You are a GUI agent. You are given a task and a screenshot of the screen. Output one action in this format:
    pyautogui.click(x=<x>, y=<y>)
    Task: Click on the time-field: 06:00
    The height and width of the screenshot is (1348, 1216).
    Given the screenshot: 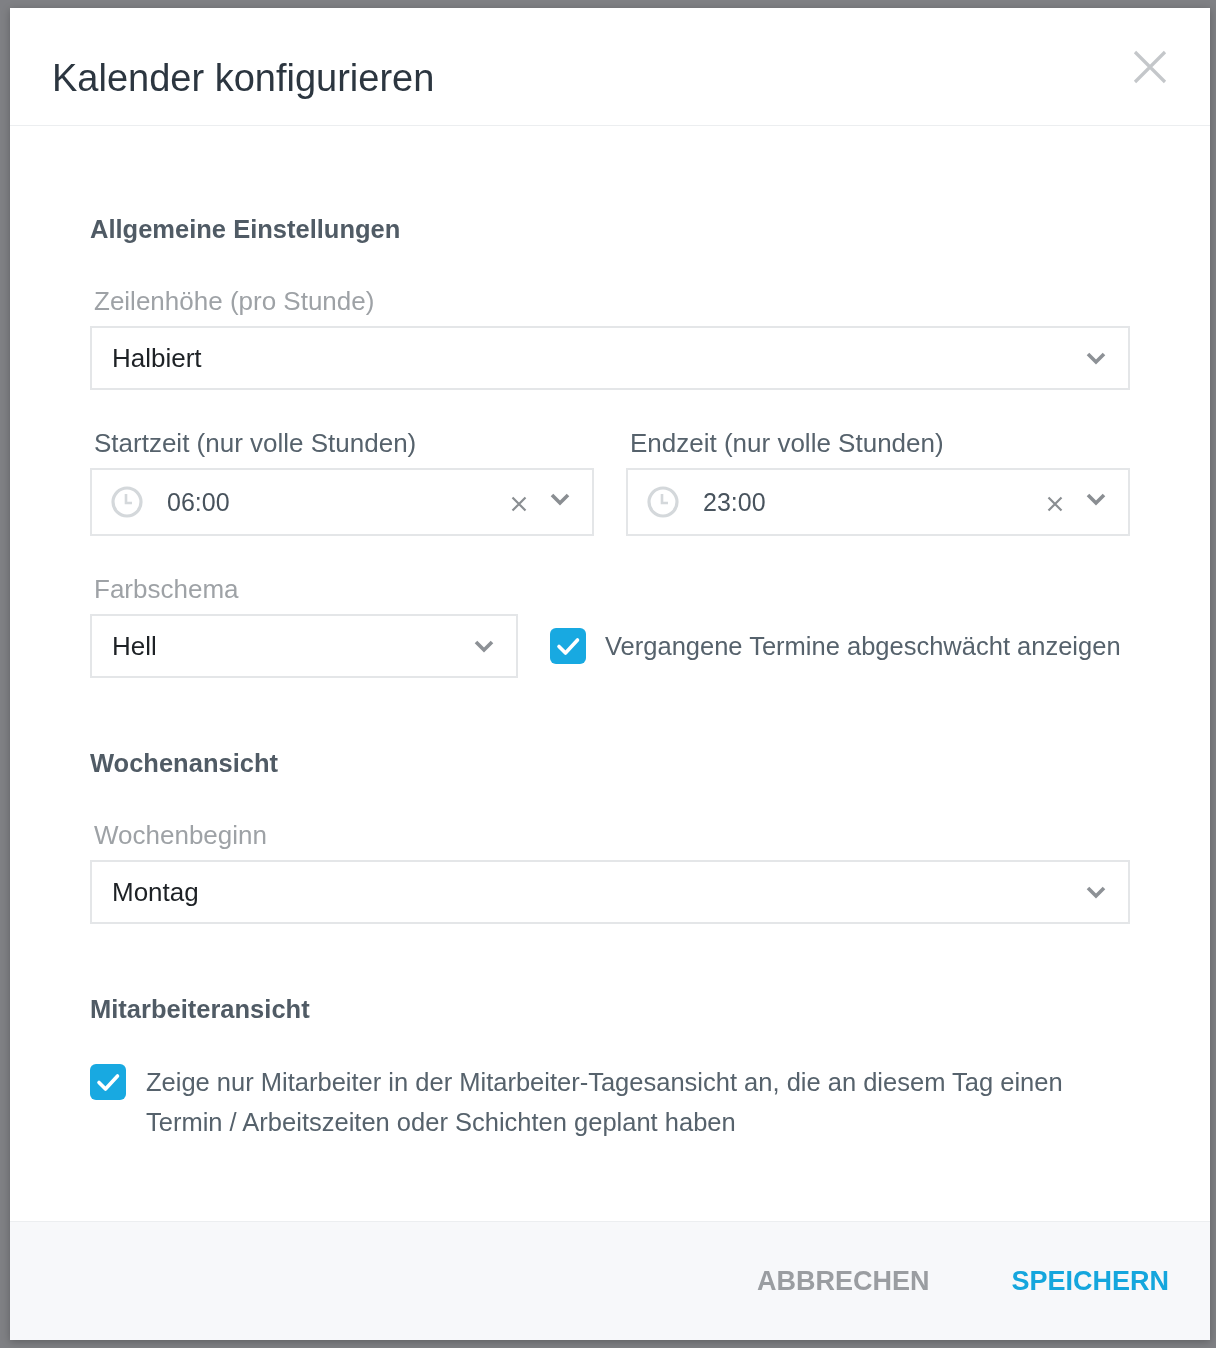 What is the action you would take?
    pyautogui.click(x=342, y=502)
    